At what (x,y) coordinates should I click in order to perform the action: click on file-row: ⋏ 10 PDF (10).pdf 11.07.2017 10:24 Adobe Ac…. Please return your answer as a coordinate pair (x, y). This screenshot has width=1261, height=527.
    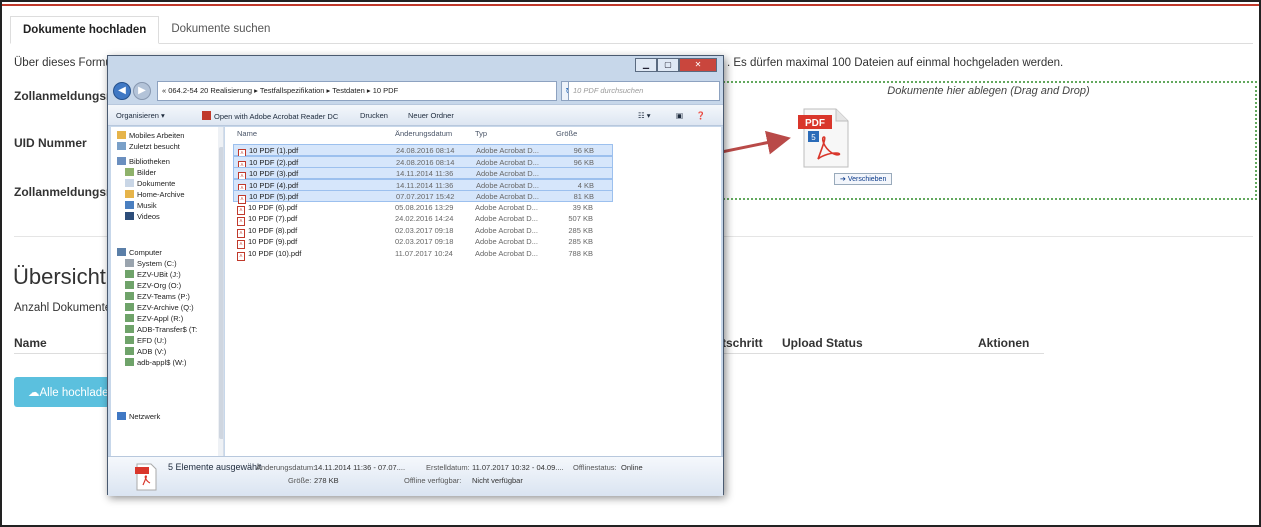
    Looking at the image, I should click on (423, 254).